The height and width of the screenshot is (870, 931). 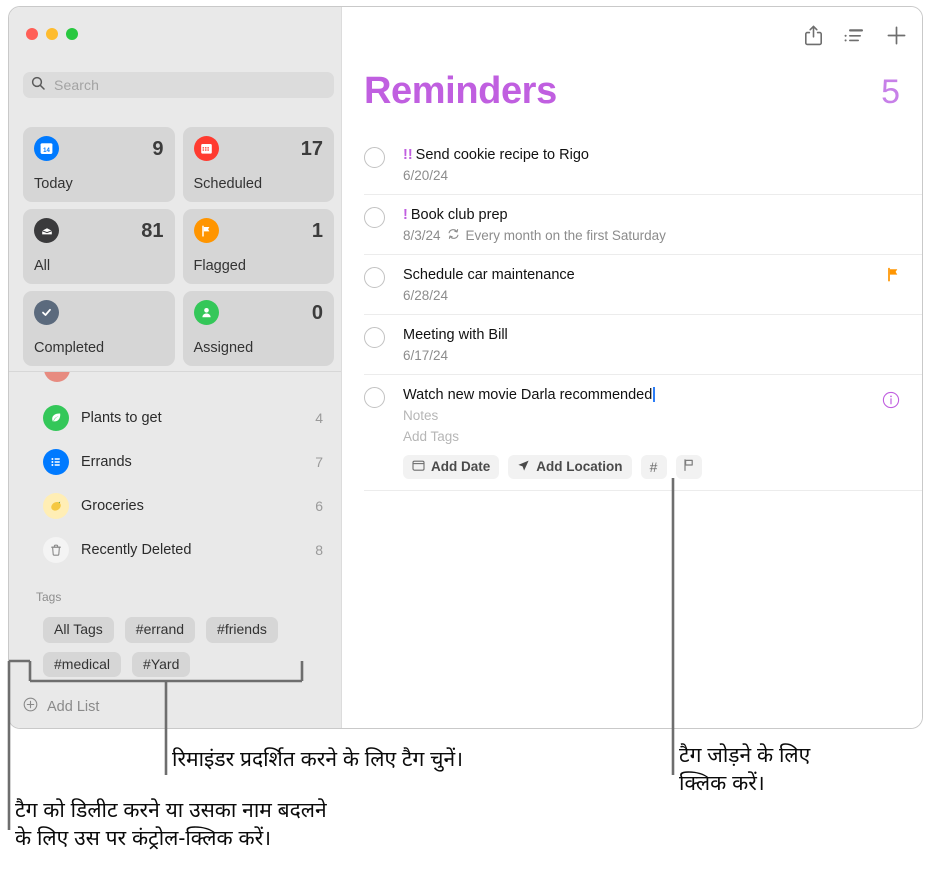 I want to click on reminder-subtitle: 8/3/24 Every month on the first Saturday, so click(x=662, y=235).